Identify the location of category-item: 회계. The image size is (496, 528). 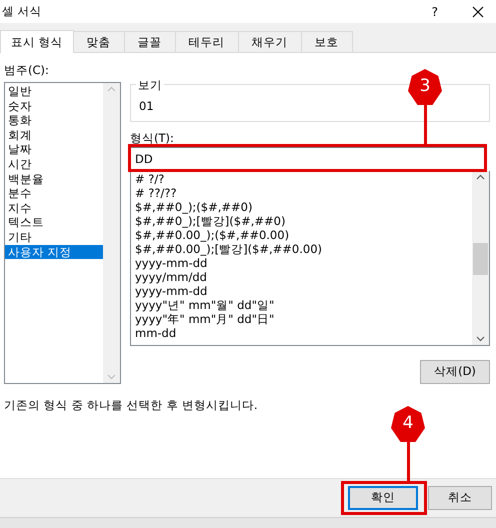
(54, 135).